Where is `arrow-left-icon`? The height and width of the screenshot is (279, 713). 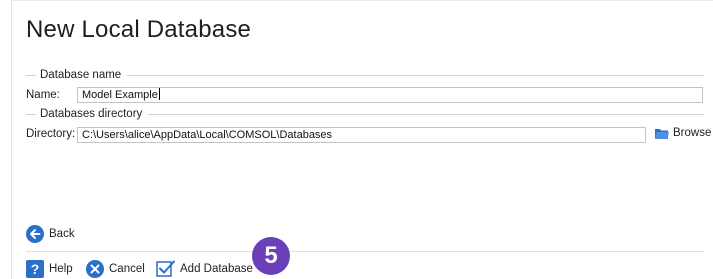 arrow-left-icon is located at coordinates (35, 234).